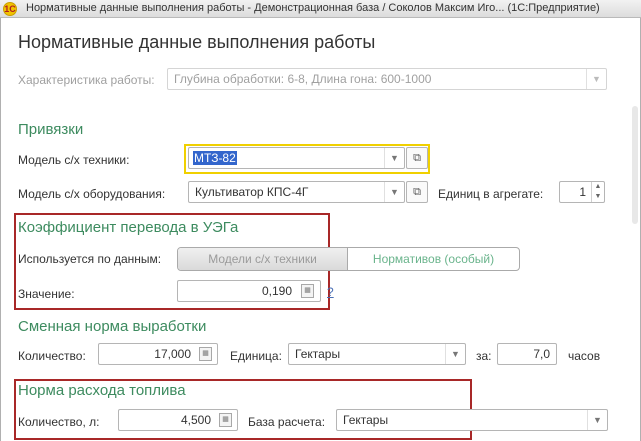 The height and width of the screenshot is (441, 641). What do you see at coordinates (635, 165) in the screenshot?
I see `vertical-scrollbar` at bounding box center [635, 165].